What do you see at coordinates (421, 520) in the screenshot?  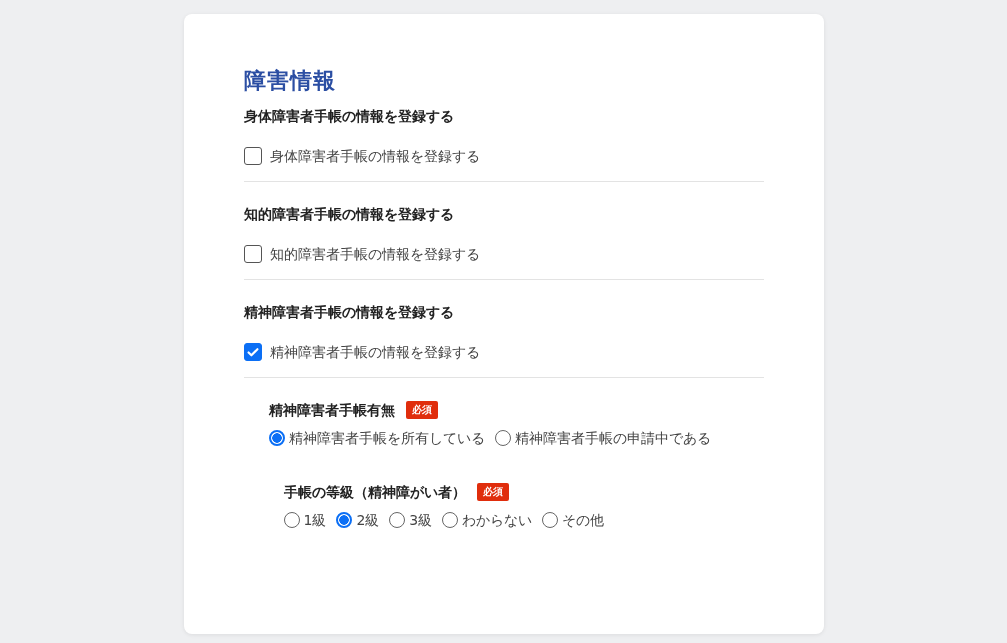 I see `radio-label: 3級` at bounding box center [421, 520].